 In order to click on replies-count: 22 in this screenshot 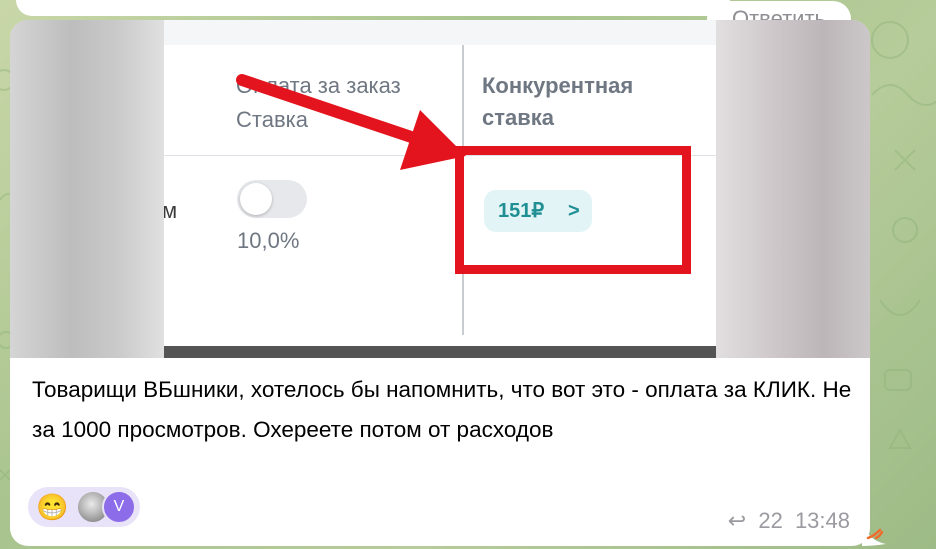, I will do `click(770, 520)`.